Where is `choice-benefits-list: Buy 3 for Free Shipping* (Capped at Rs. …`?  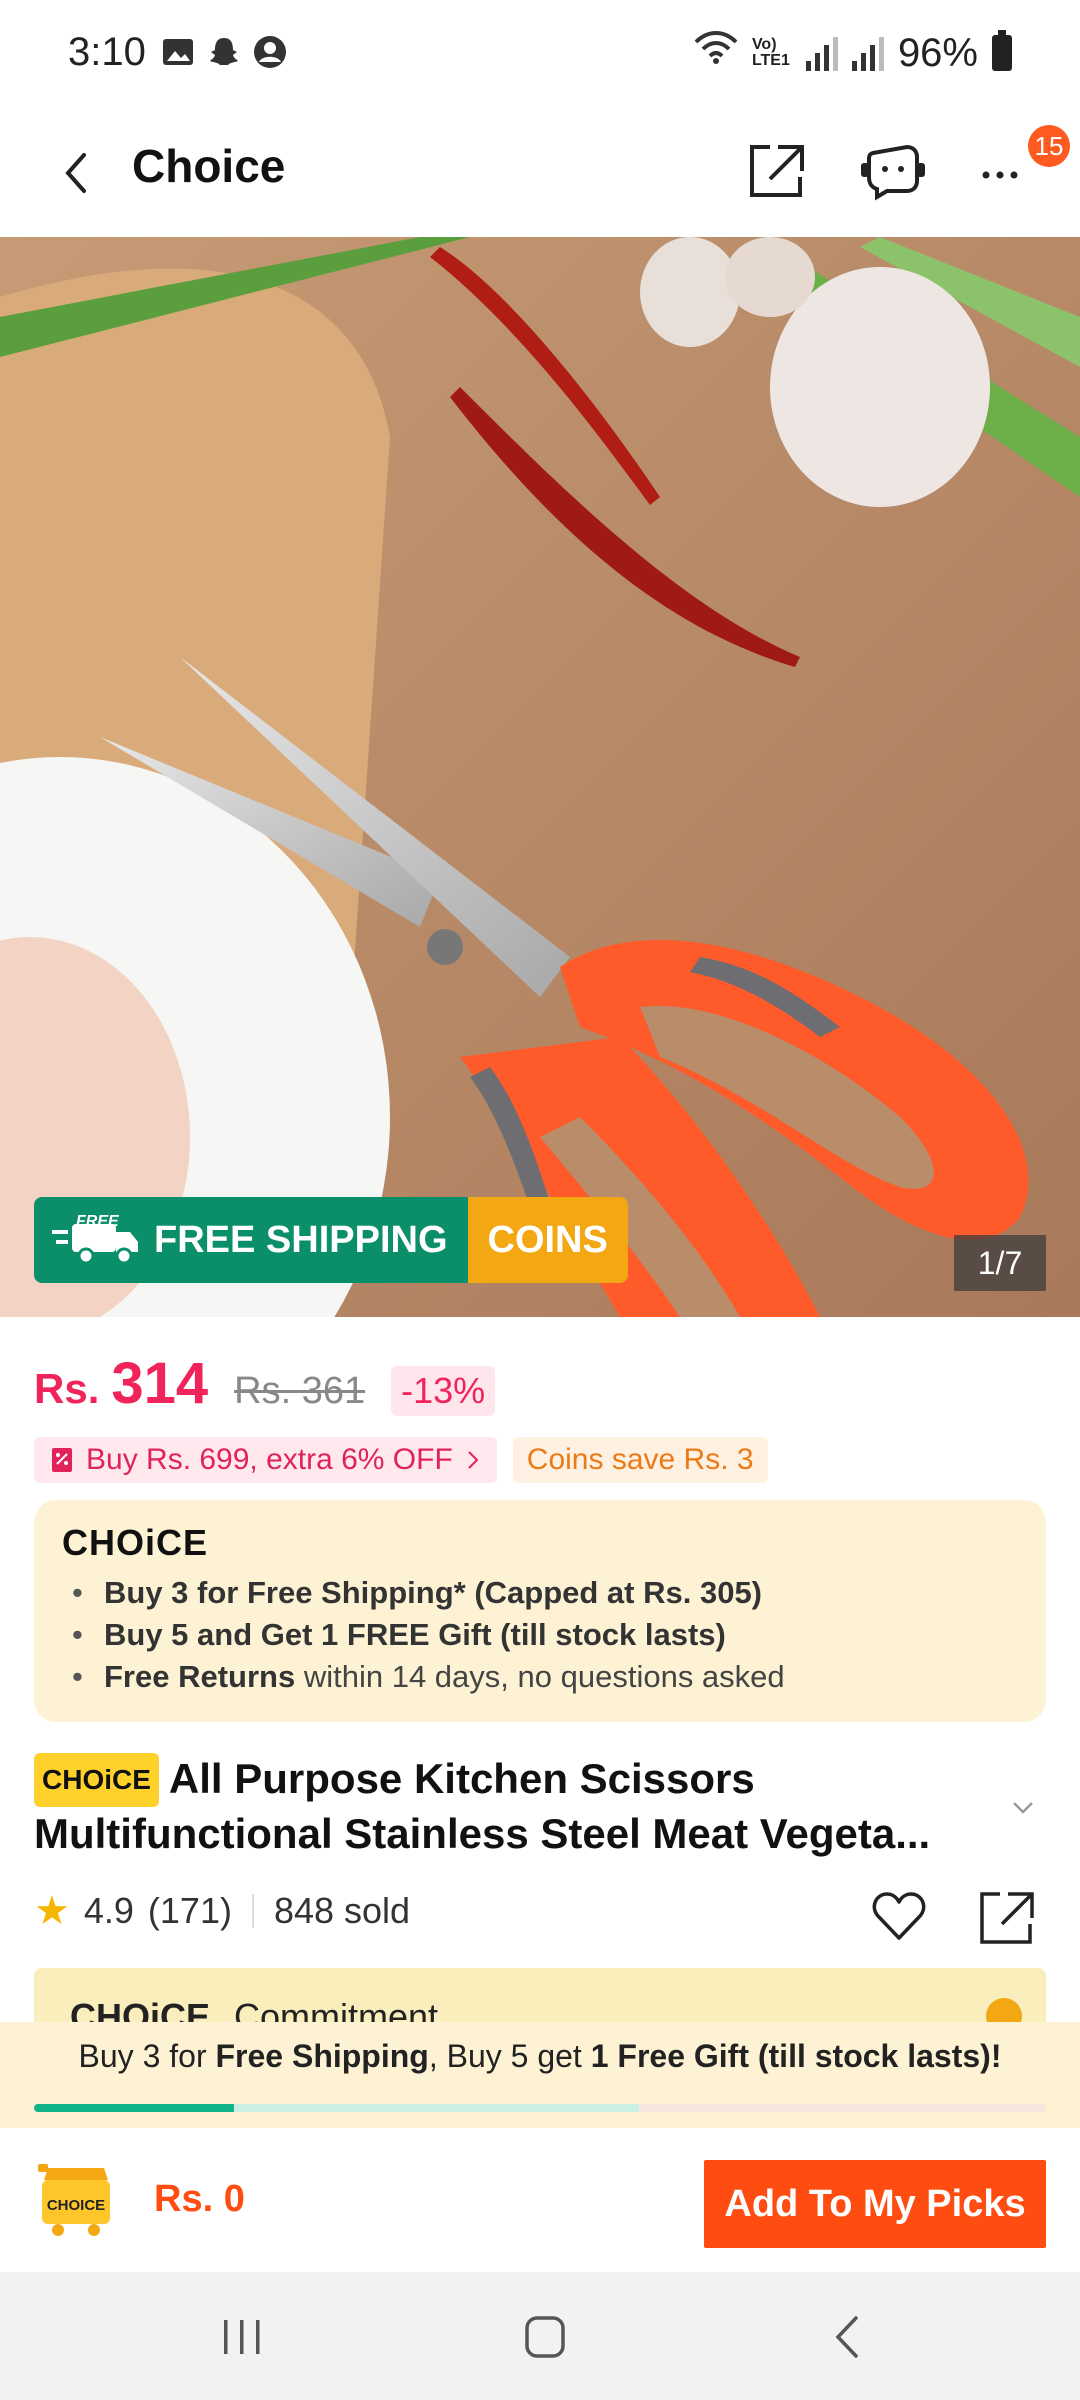
choice-benefits-list: Buy 3 for Free Shipping* (Capped at Rs. … is located at coordinates (540, 1635).